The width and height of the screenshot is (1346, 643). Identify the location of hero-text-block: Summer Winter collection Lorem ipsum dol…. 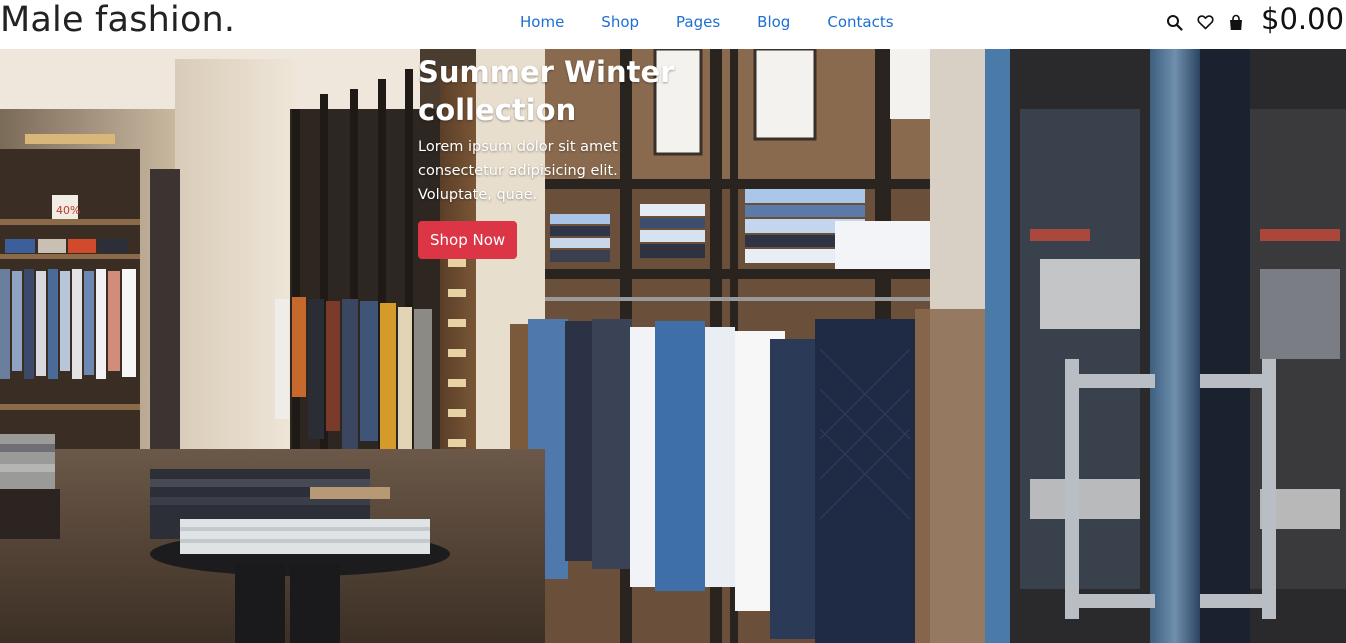
(553, 156).